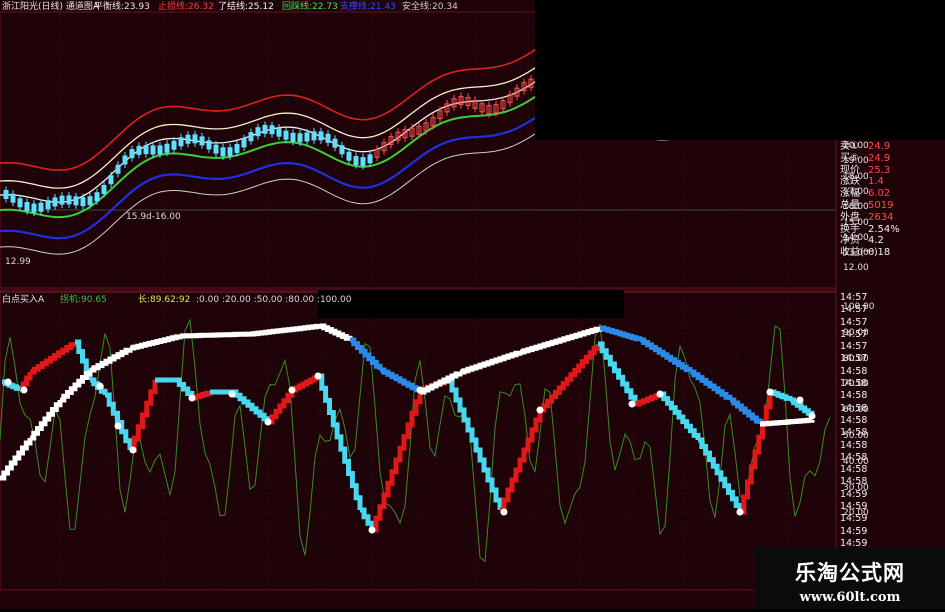 The image size is (945, 612). What do you see at coordinates (876, 241) in the screenshot?
I see `quote-value: 4.2` at bounding box center [876, 241].